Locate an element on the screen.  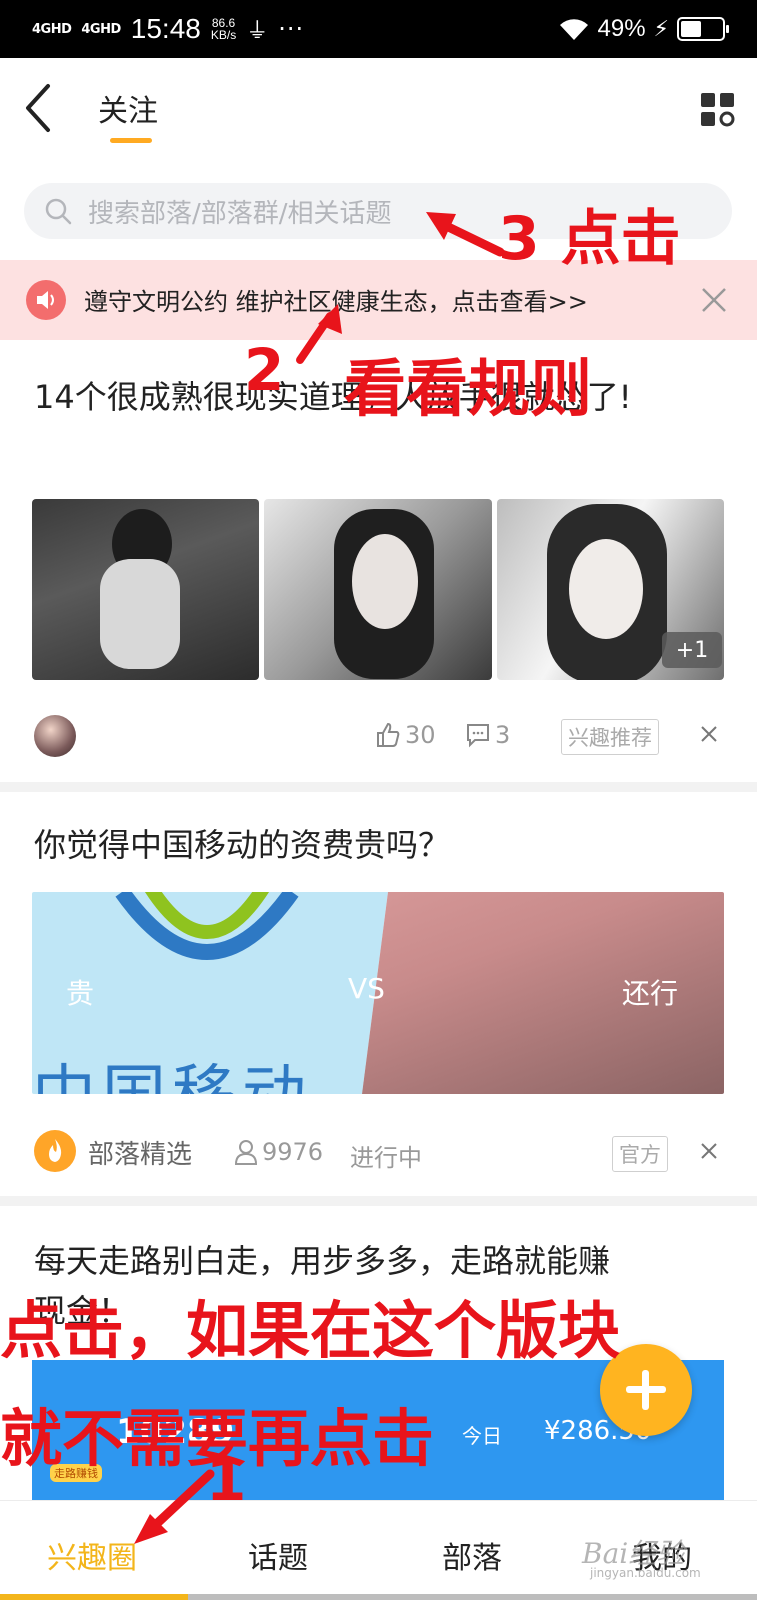
back-arrow-icon is located at coordinates (42, 108).